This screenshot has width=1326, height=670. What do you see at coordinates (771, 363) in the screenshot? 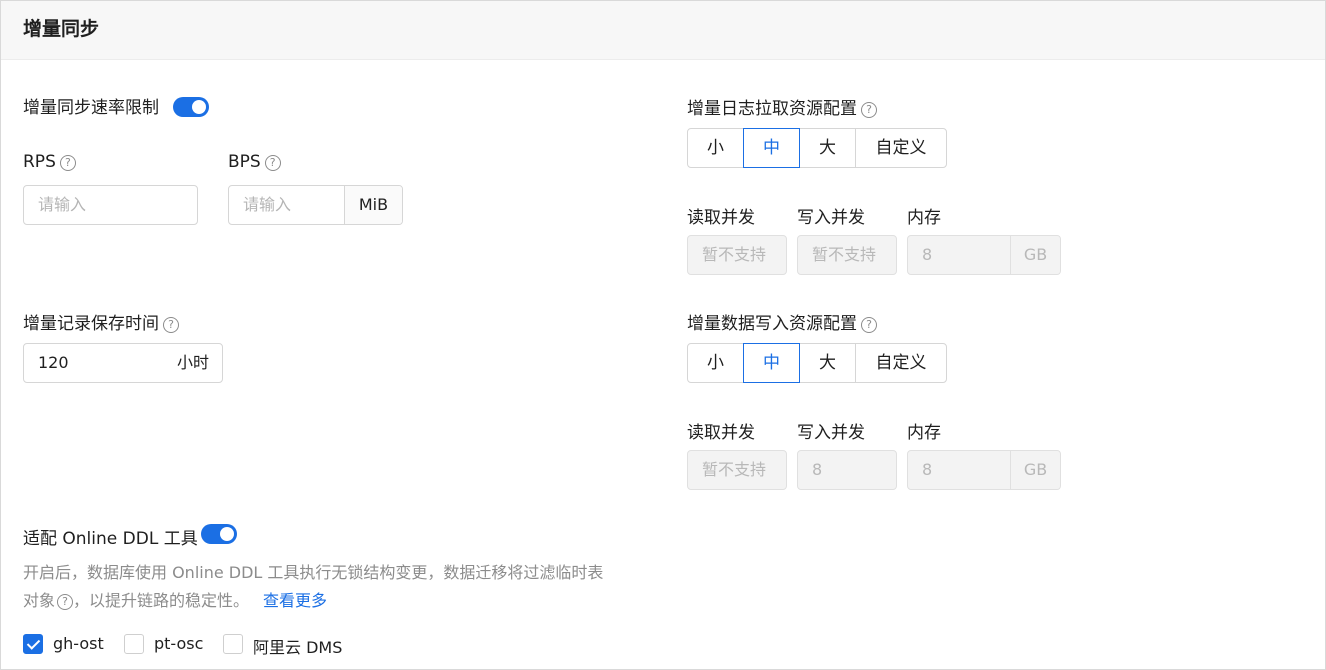
I see `data-write-option-medium: 中` at bounding box center [771, 363].